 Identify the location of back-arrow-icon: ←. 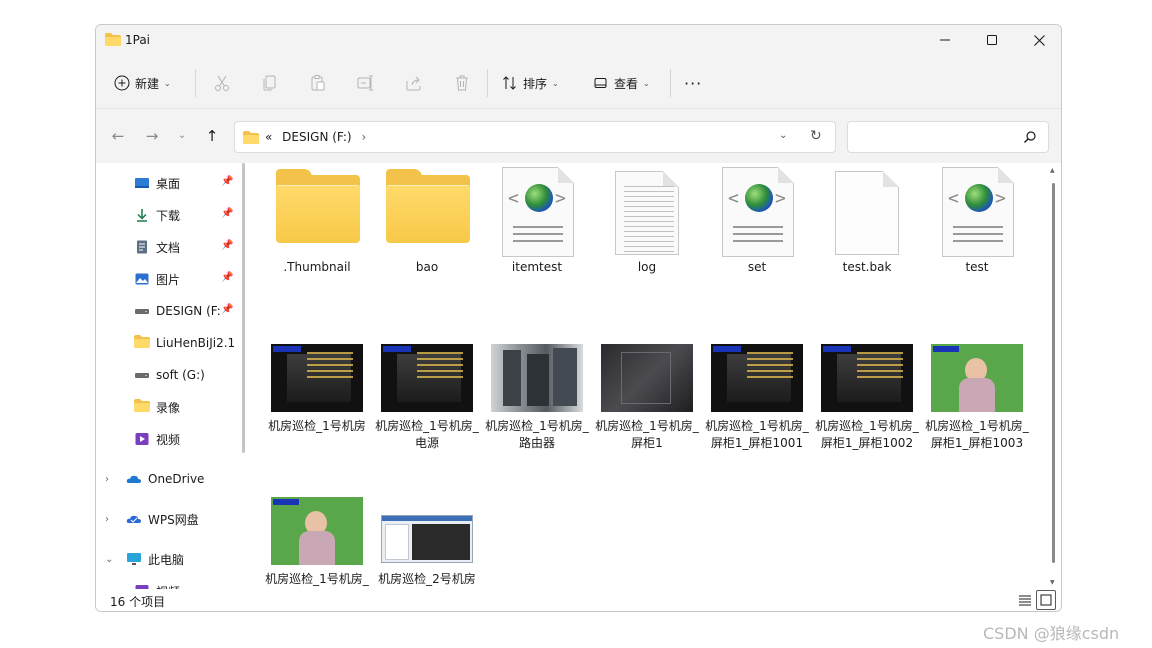
(118, 136).